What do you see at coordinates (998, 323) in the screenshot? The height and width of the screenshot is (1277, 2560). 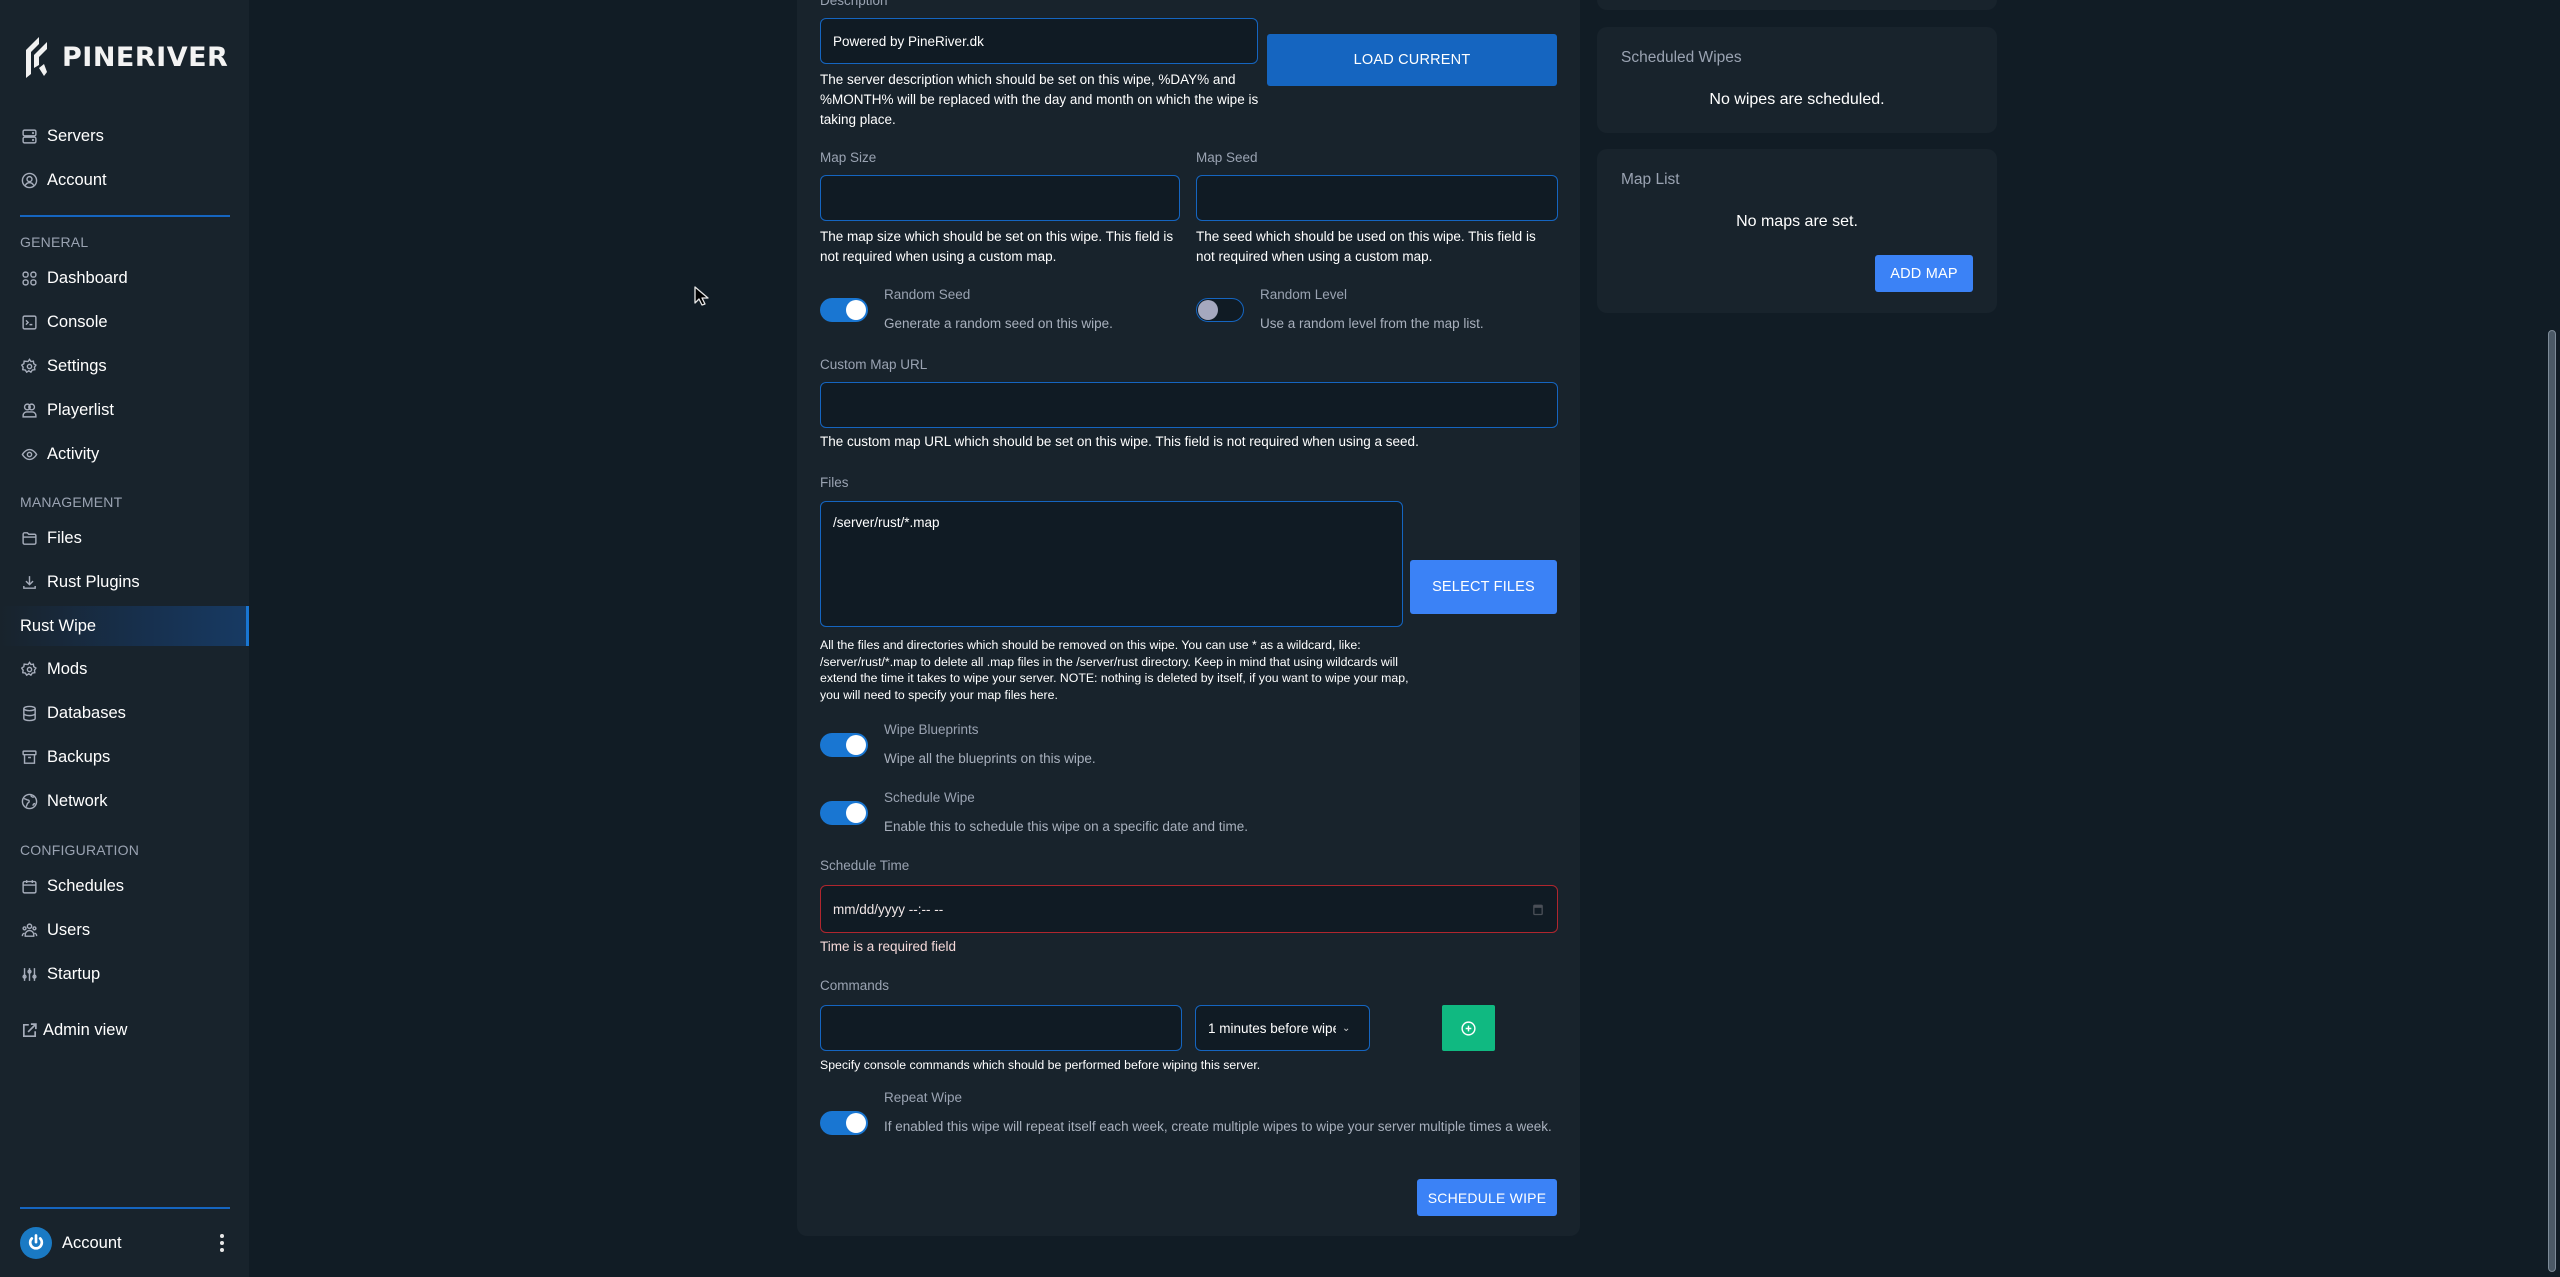 I see `random-seed-desc: Generate a random seed on this wipe.` at bounding box center [998, 323].